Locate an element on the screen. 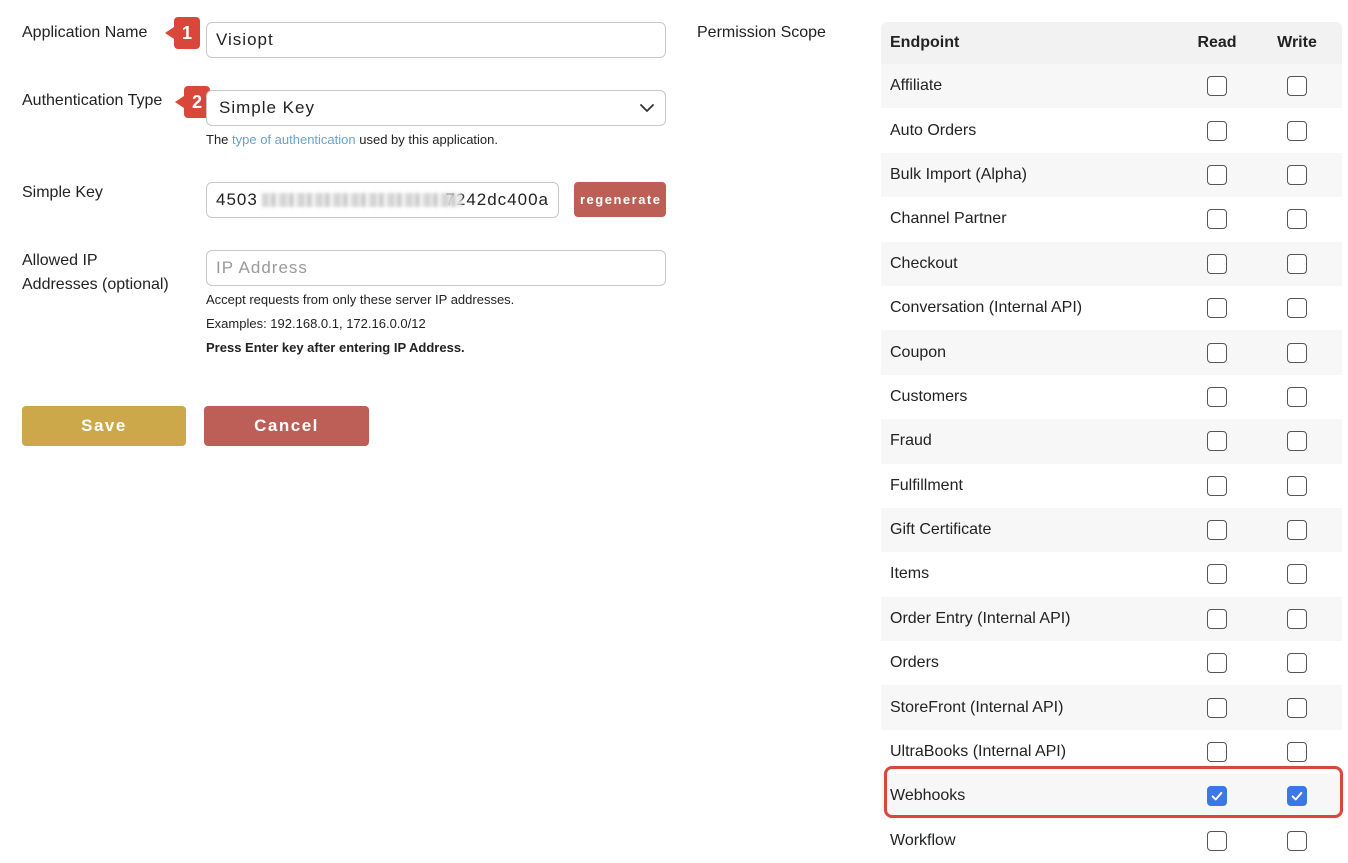 The image size is (1348, 863). endpoint-name: UltraBooks (Internal API) is located at coordinates (978, 752).